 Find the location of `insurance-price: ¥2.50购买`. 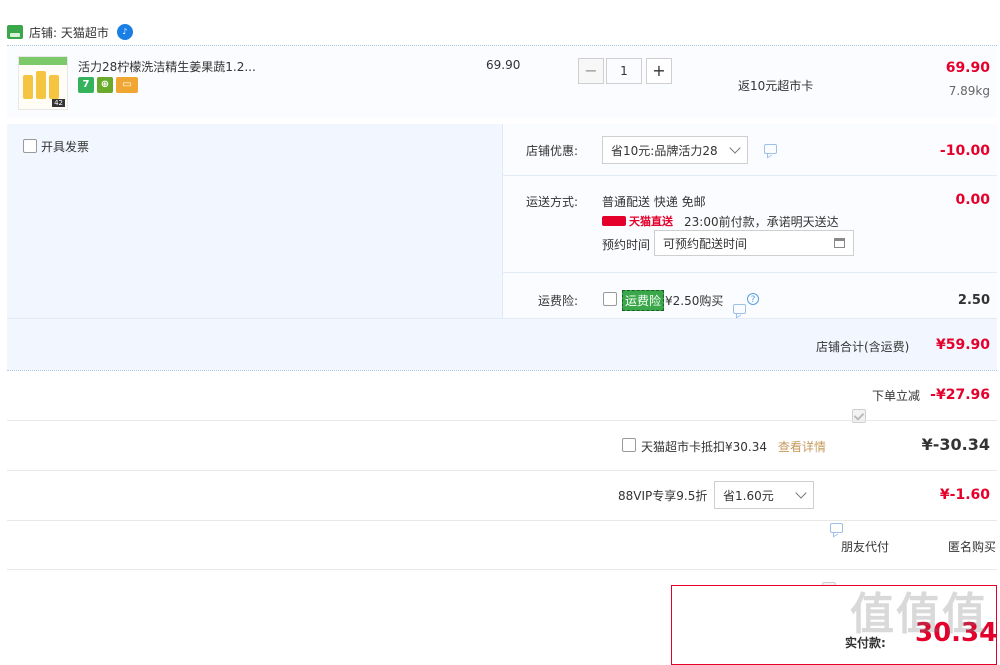

insurance-price: ¥2.50购买 is located at coordinates (694, 301).